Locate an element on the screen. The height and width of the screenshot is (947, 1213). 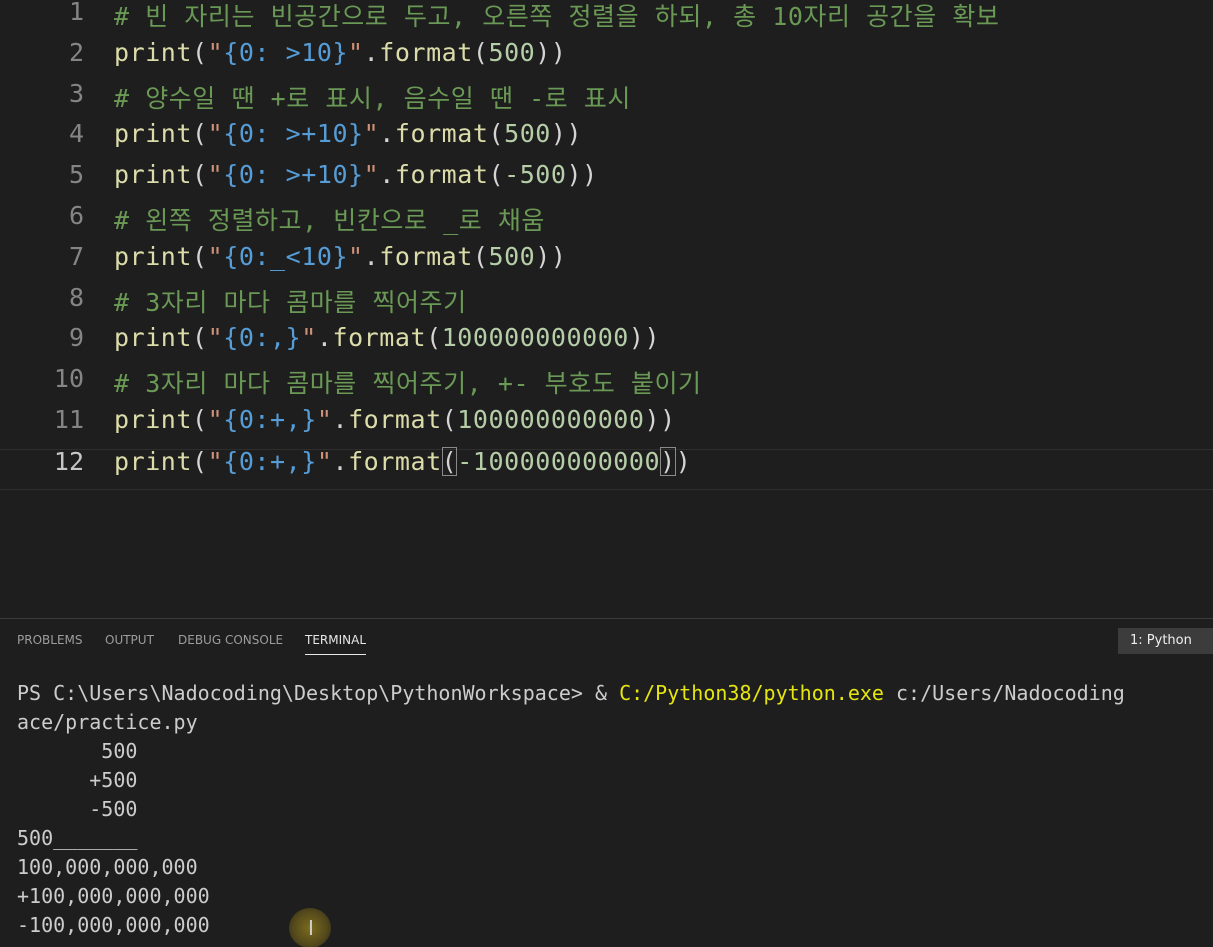
code-token: 500 is located at coordinates (512, 52).